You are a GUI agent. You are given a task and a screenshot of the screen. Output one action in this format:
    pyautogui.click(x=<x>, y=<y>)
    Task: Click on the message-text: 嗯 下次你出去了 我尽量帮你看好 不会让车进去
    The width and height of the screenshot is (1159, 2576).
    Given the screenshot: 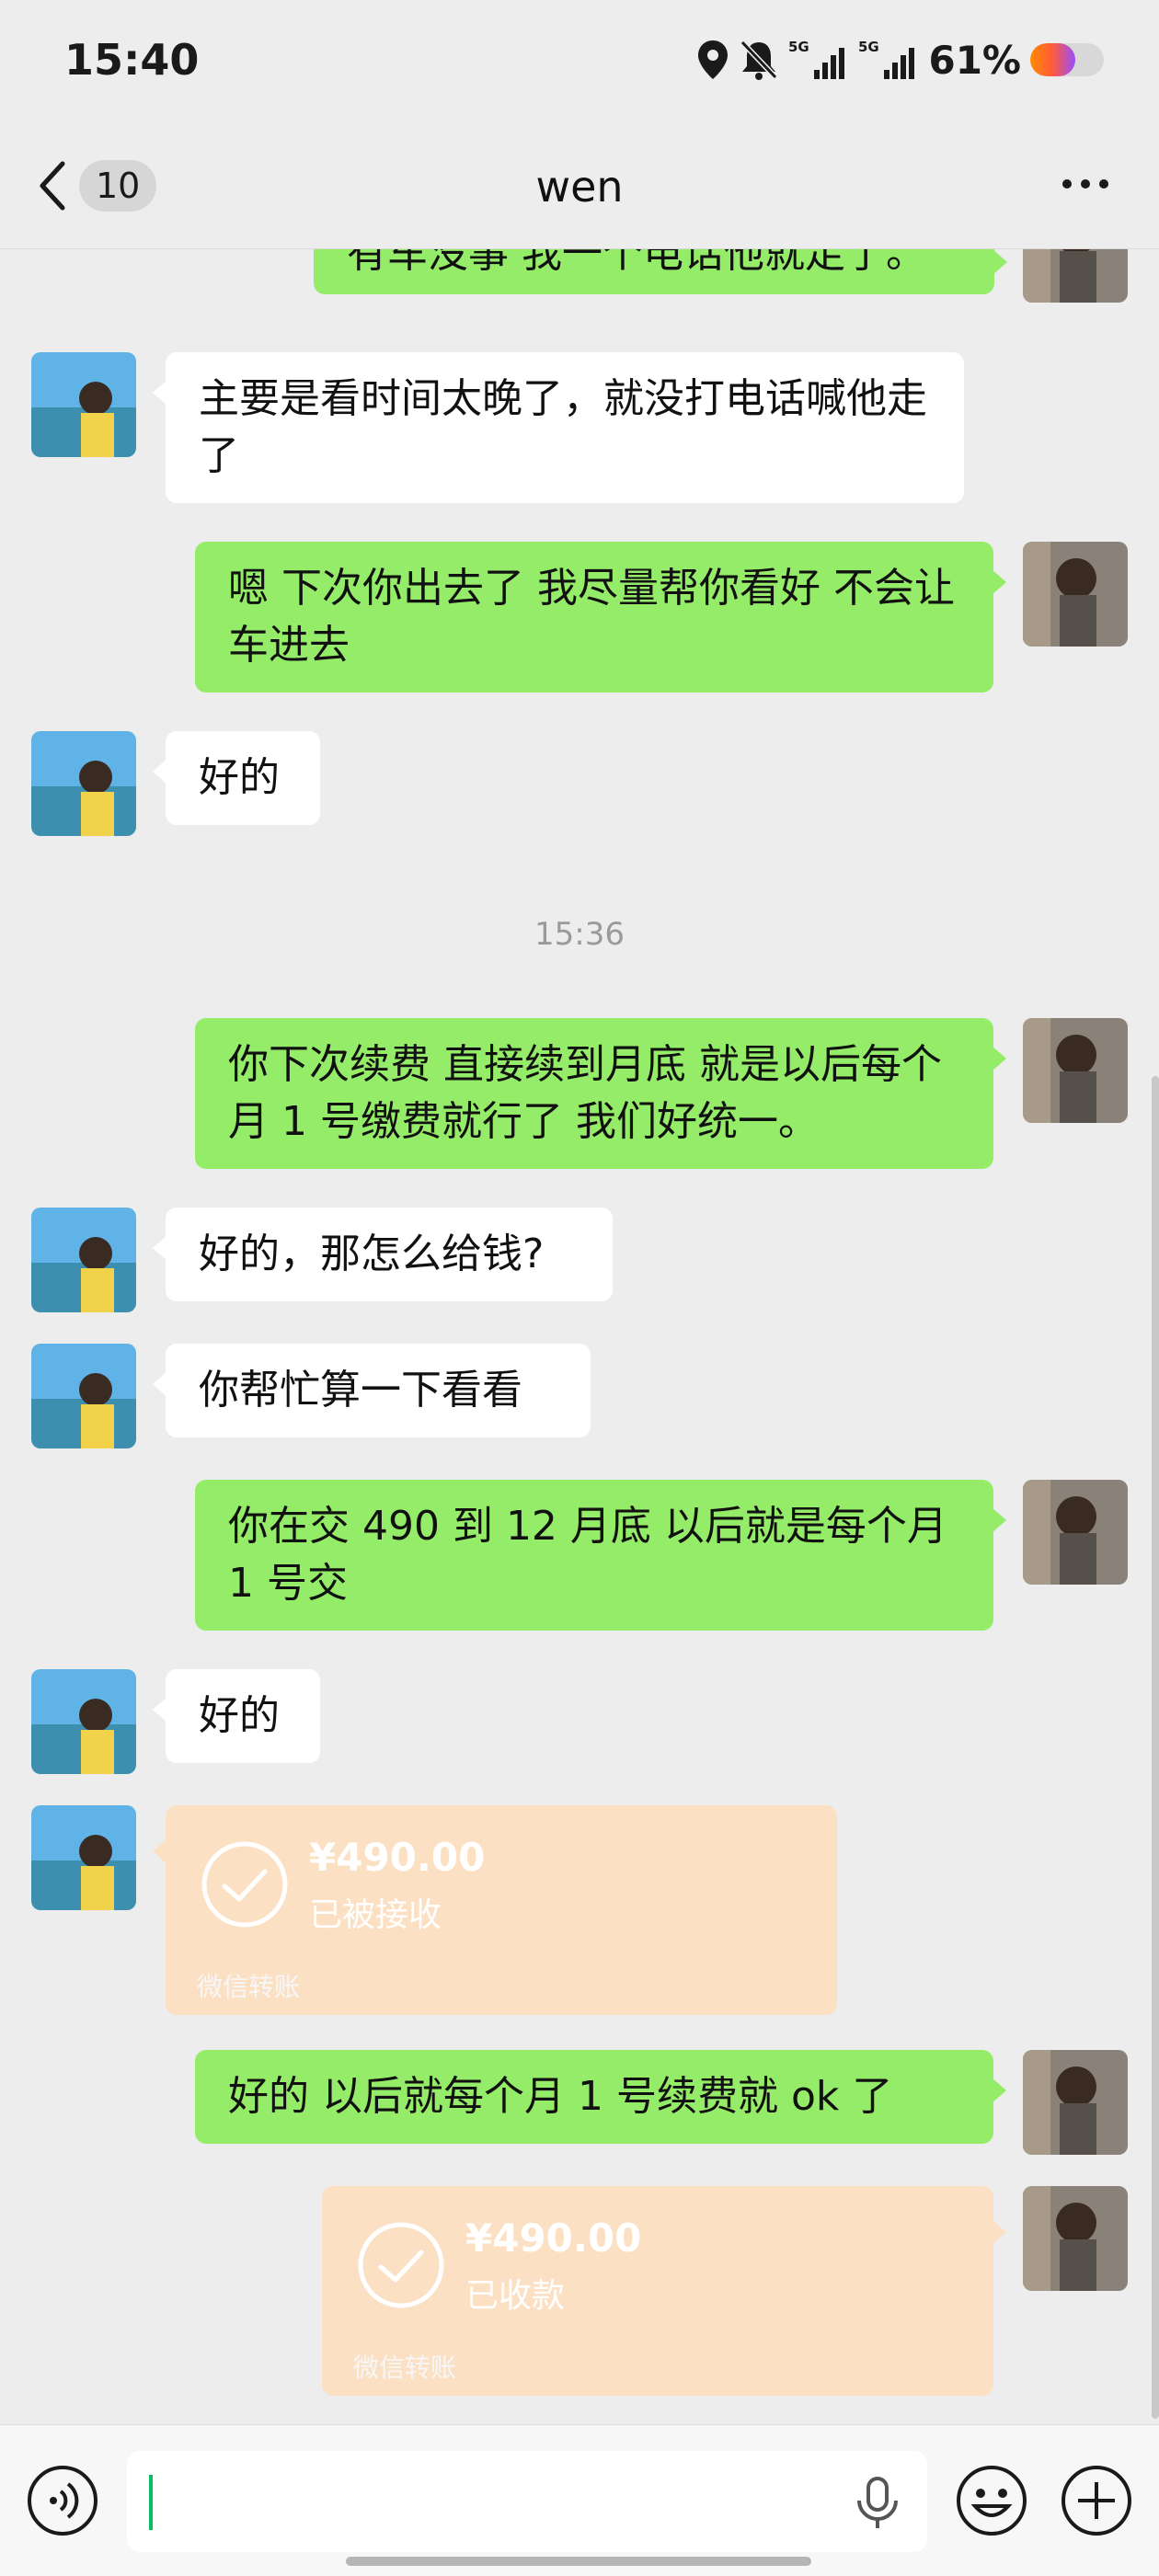 What is the action you would take?
    pyautogui.click(x=591, y=617)
    